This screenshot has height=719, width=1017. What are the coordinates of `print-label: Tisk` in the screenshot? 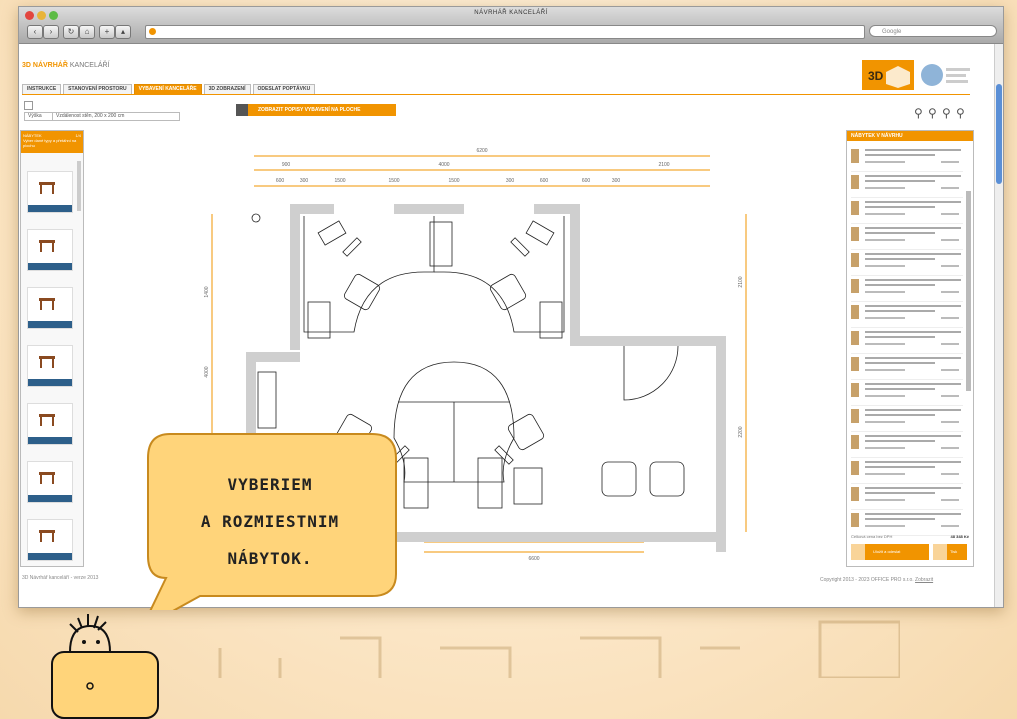 It's located at (954, 551).